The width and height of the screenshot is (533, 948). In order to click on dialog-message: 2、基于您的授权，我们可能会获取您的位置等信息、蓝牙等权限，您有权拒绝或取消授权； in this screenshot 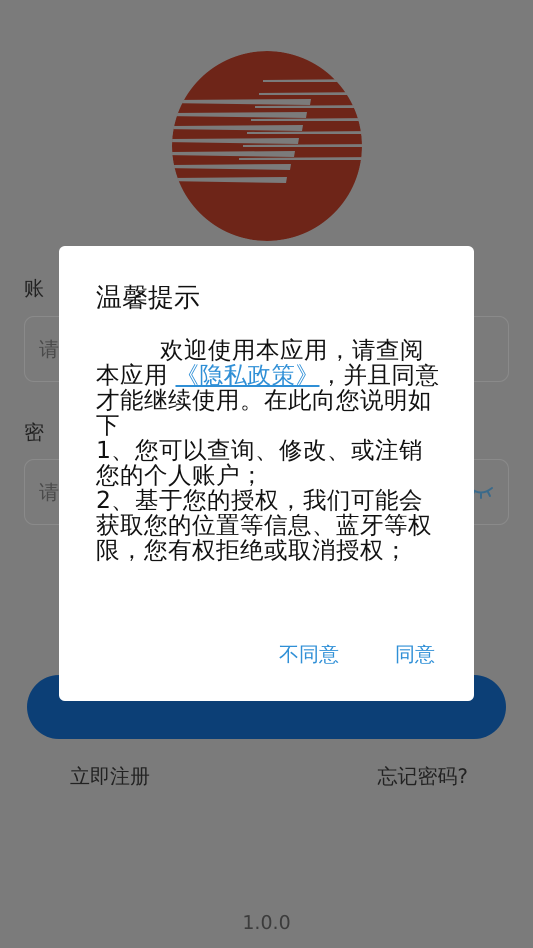, I will do `click(264, 525)`.